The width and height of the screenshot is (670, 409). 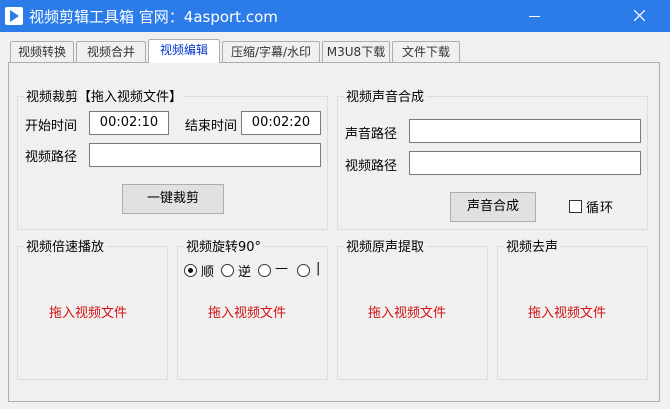 What do you see at coordinates (385, 245) in the screenshot?
I see `extract-audio-group-title: 视频原声提取` at bounding box center [385, 245].